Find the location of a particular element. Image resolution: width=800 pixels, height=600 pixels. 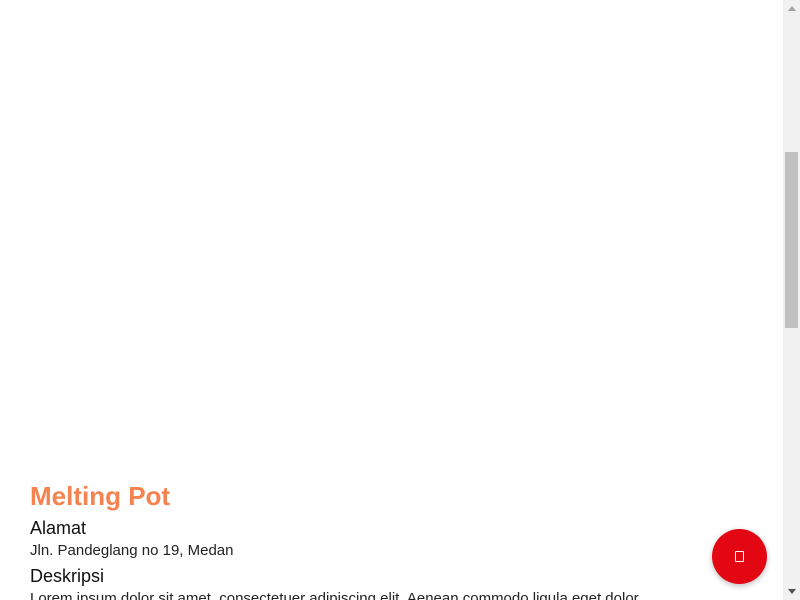

description-heading: Deskripsi is located at coordinates (67, 576).